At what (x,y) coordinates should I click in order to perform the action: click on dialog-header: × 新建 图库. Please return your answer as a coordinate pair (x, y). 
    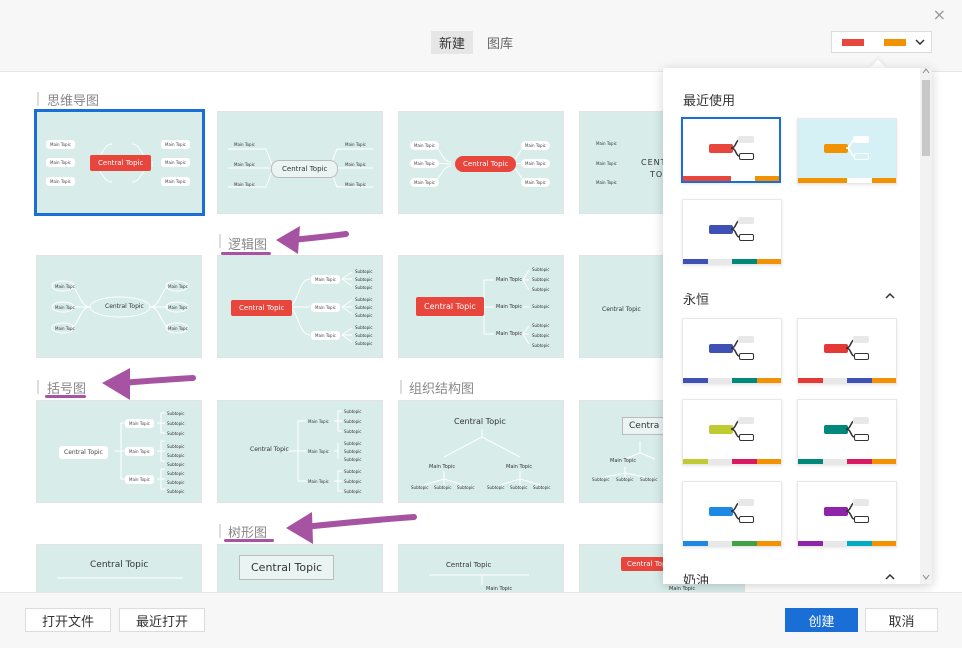
    Looking at the image, I should click on (481, 36).